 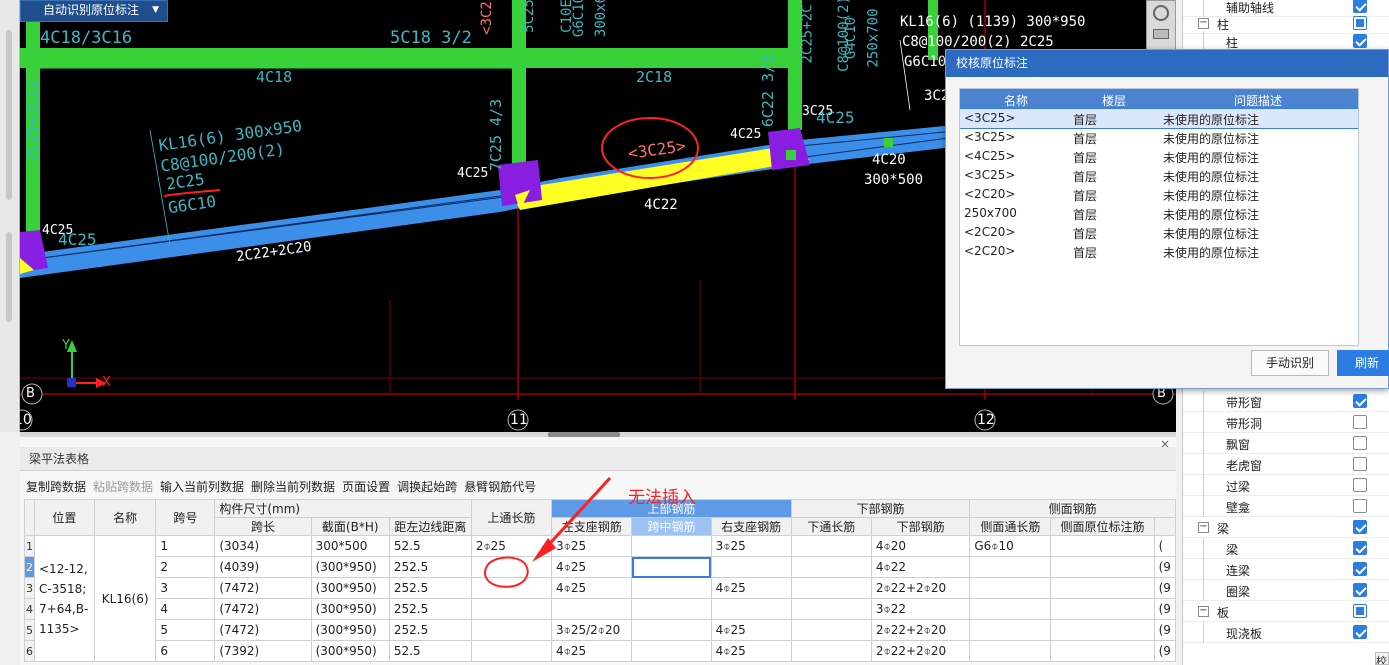 I want to click on grid-tool-button: 删除当前列数据, so click(x=293, y=487).